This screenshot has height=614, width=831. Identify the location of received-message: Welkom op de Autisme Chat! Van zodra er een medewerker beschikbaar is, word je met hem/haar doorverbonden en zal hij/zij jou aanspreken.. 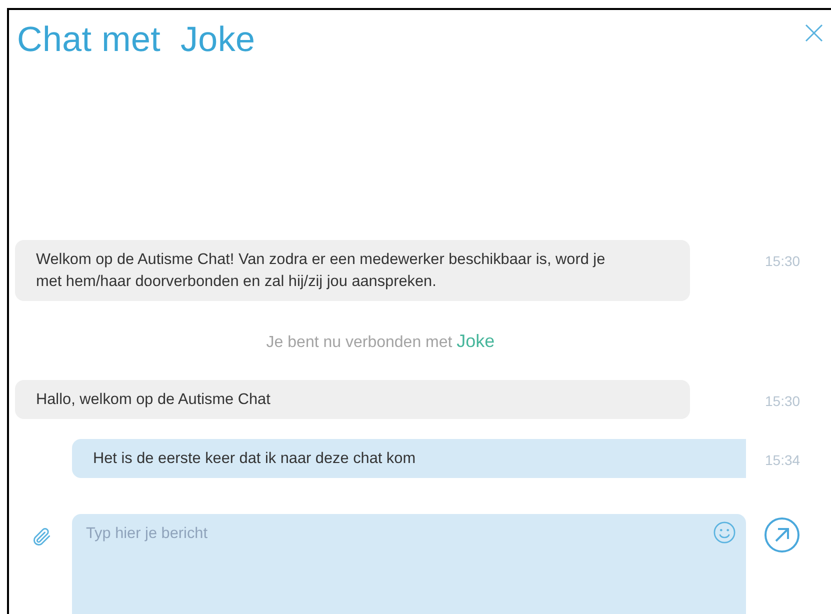
(352, 270).